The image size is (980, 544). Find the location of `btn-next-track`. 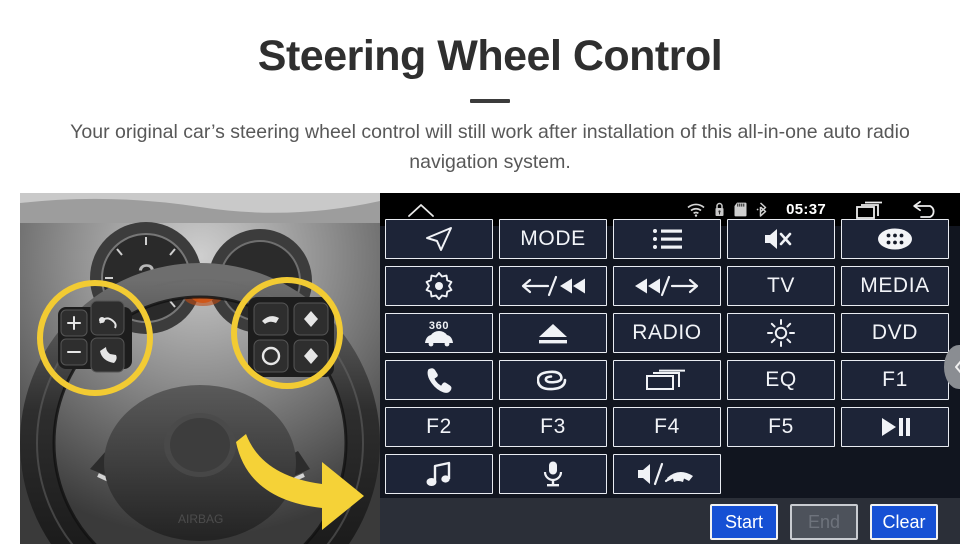

btn-next-track is located at coordinates (667, 286).